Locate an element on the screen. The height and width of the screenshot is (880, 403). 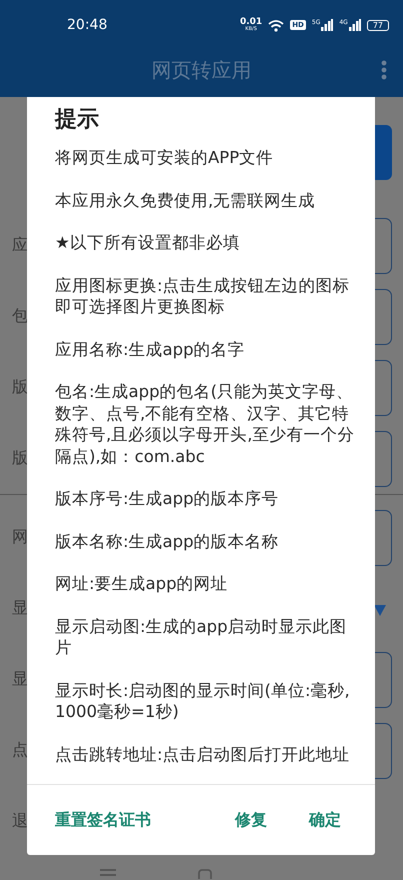
overflow-menu-icon is located at coordinates (384, 70).